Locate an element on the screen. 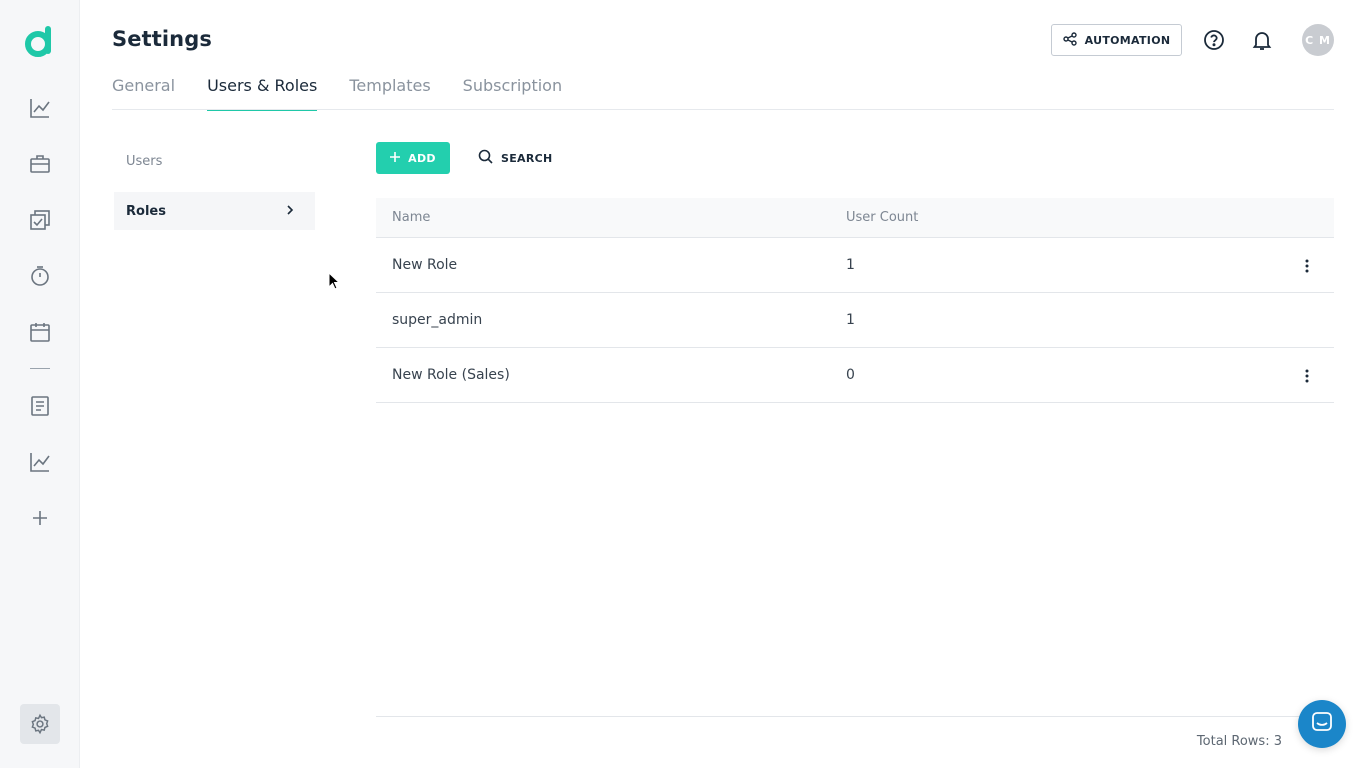  calendar-icon is located at coordinates (40, 332).